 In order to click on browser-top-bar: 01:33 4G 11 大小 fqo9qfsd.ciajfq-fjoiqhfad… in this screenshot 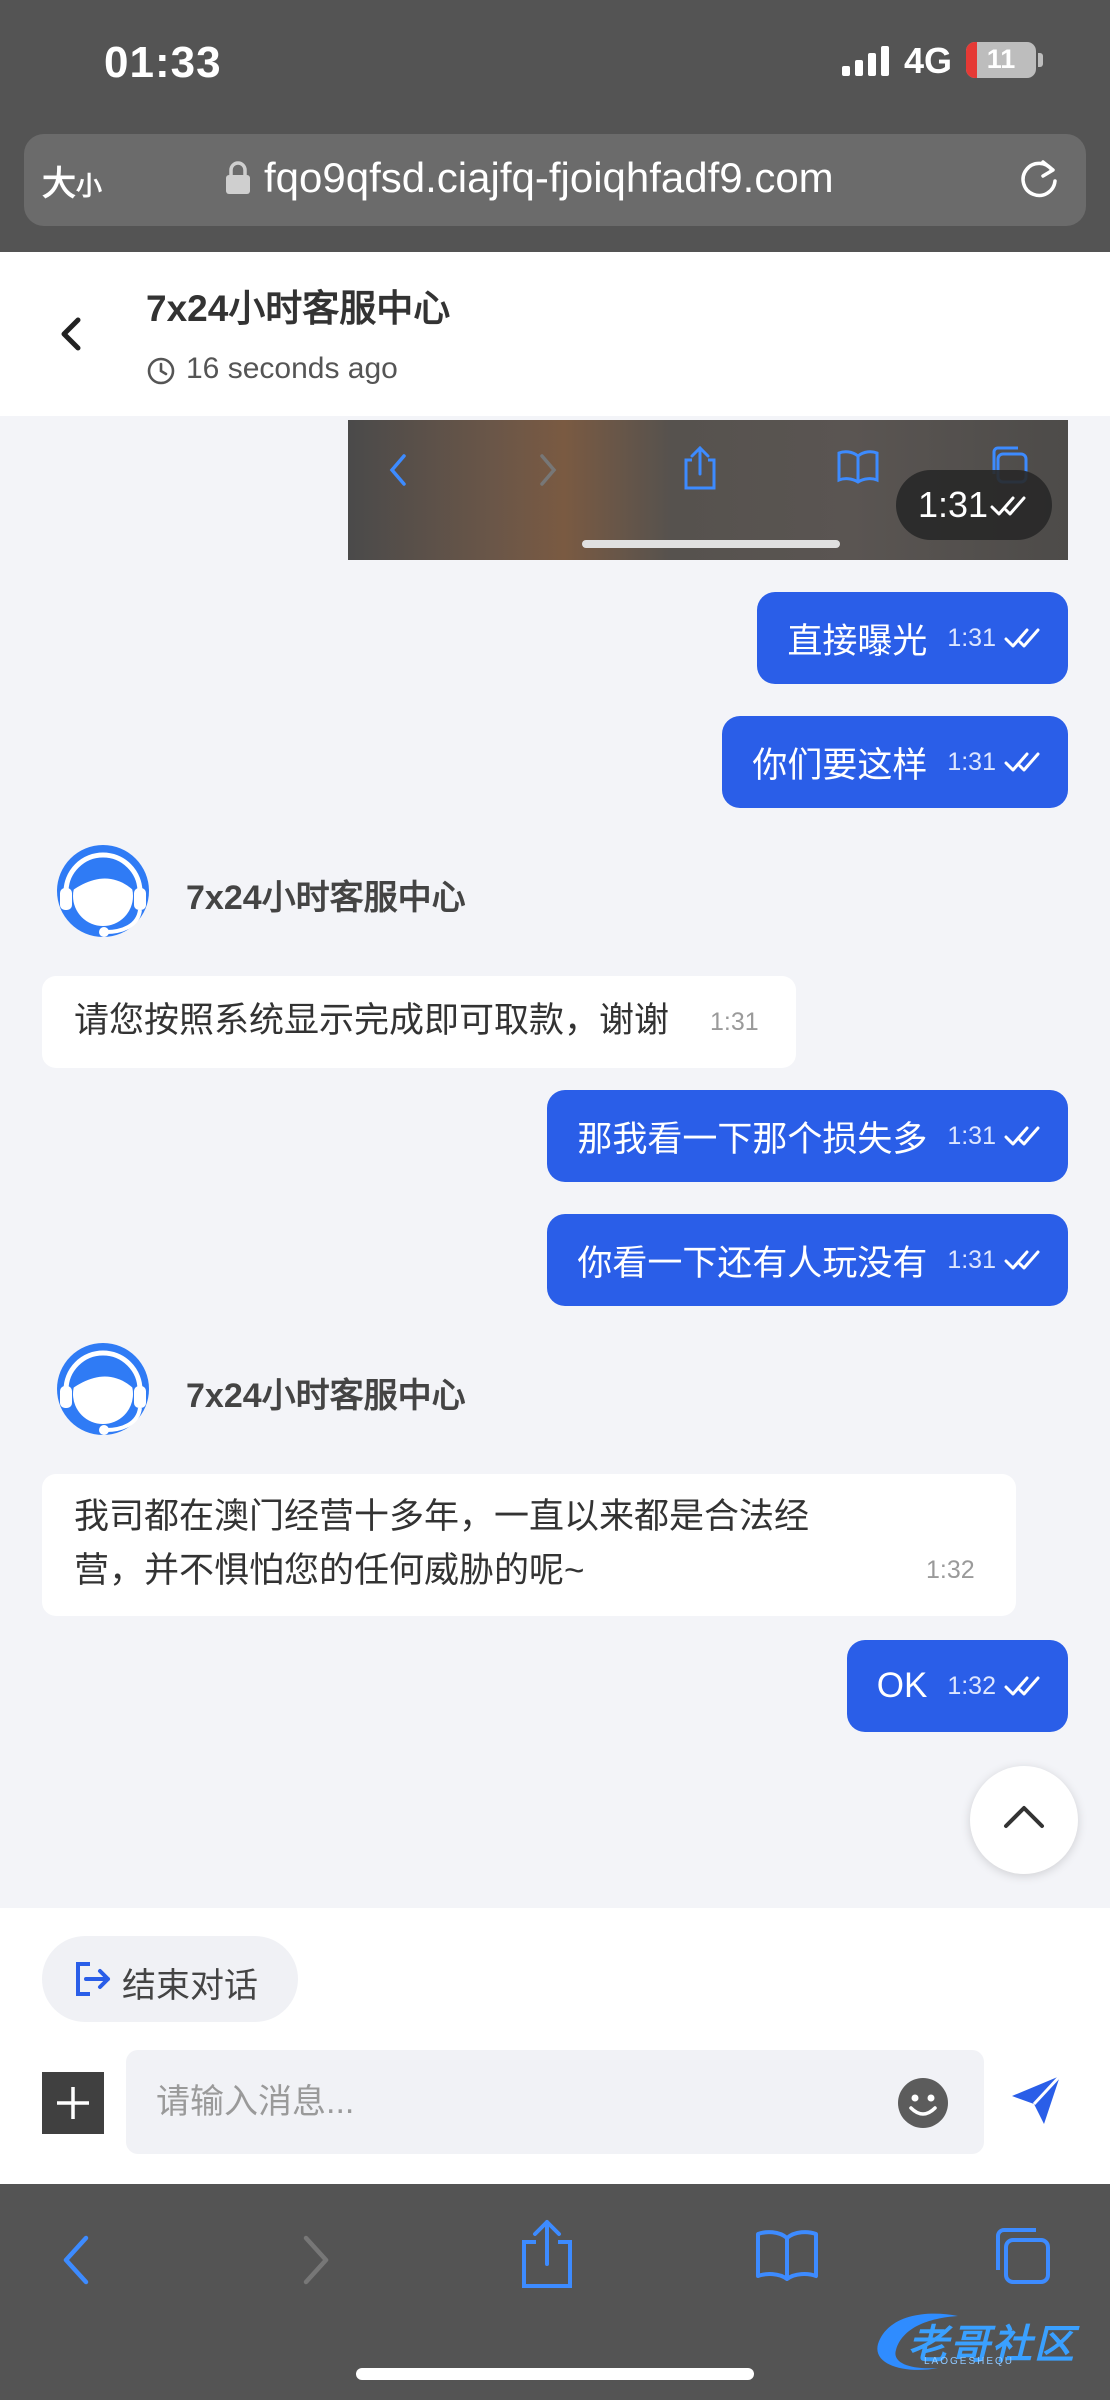, I will do `click(555, 126)`.